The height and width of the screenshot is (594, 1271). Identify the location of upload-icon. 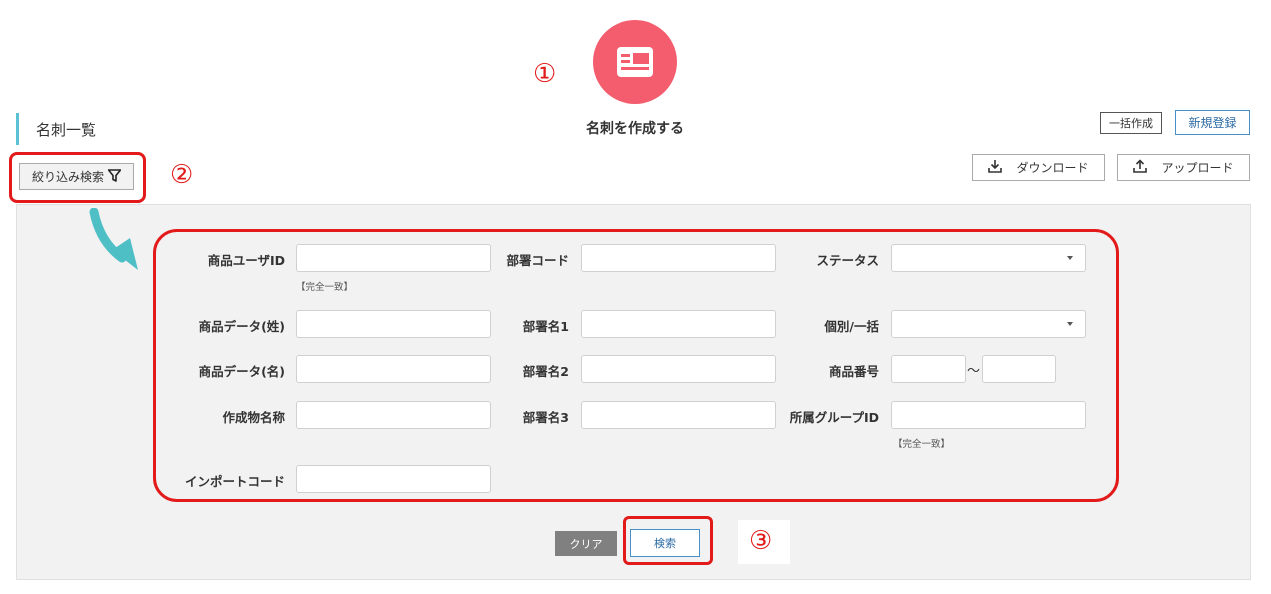
(1140, 167).